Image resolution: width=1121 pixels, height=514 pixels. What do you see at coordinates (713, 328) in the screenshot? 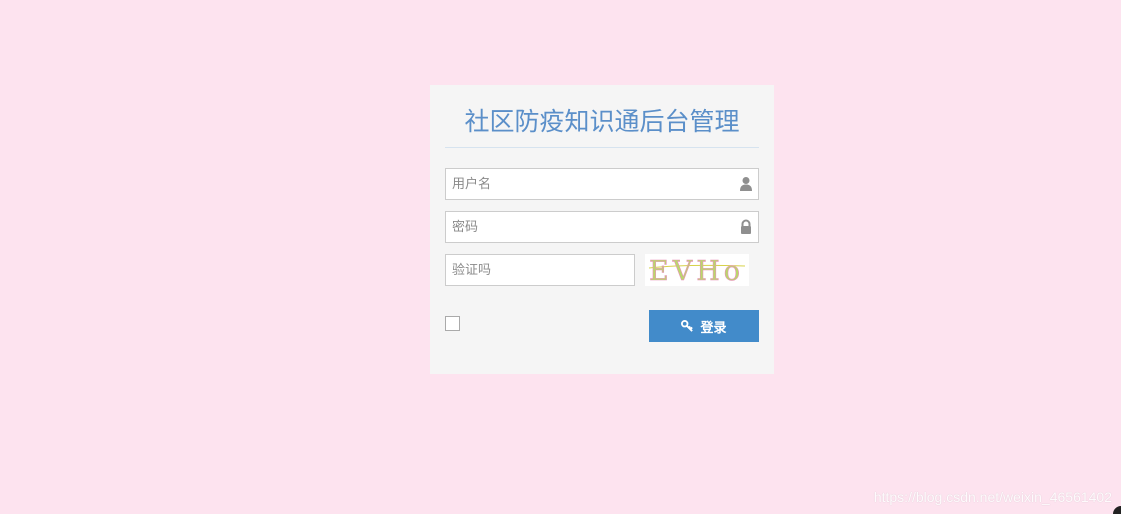
I see `login-button-label: 登录` at bounding box center [713, 328].